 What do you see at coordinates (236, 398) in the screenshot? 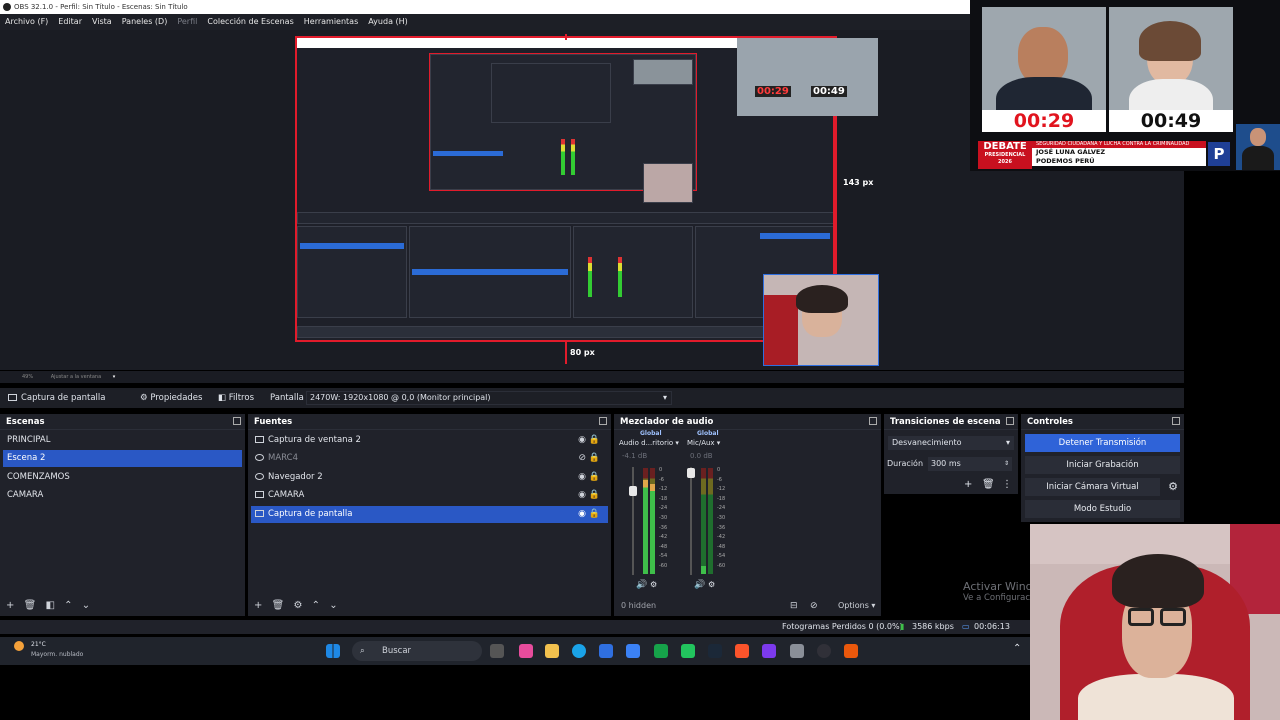
I see `filters-button: ◧ Filtros` at bounding box center [236, 398].